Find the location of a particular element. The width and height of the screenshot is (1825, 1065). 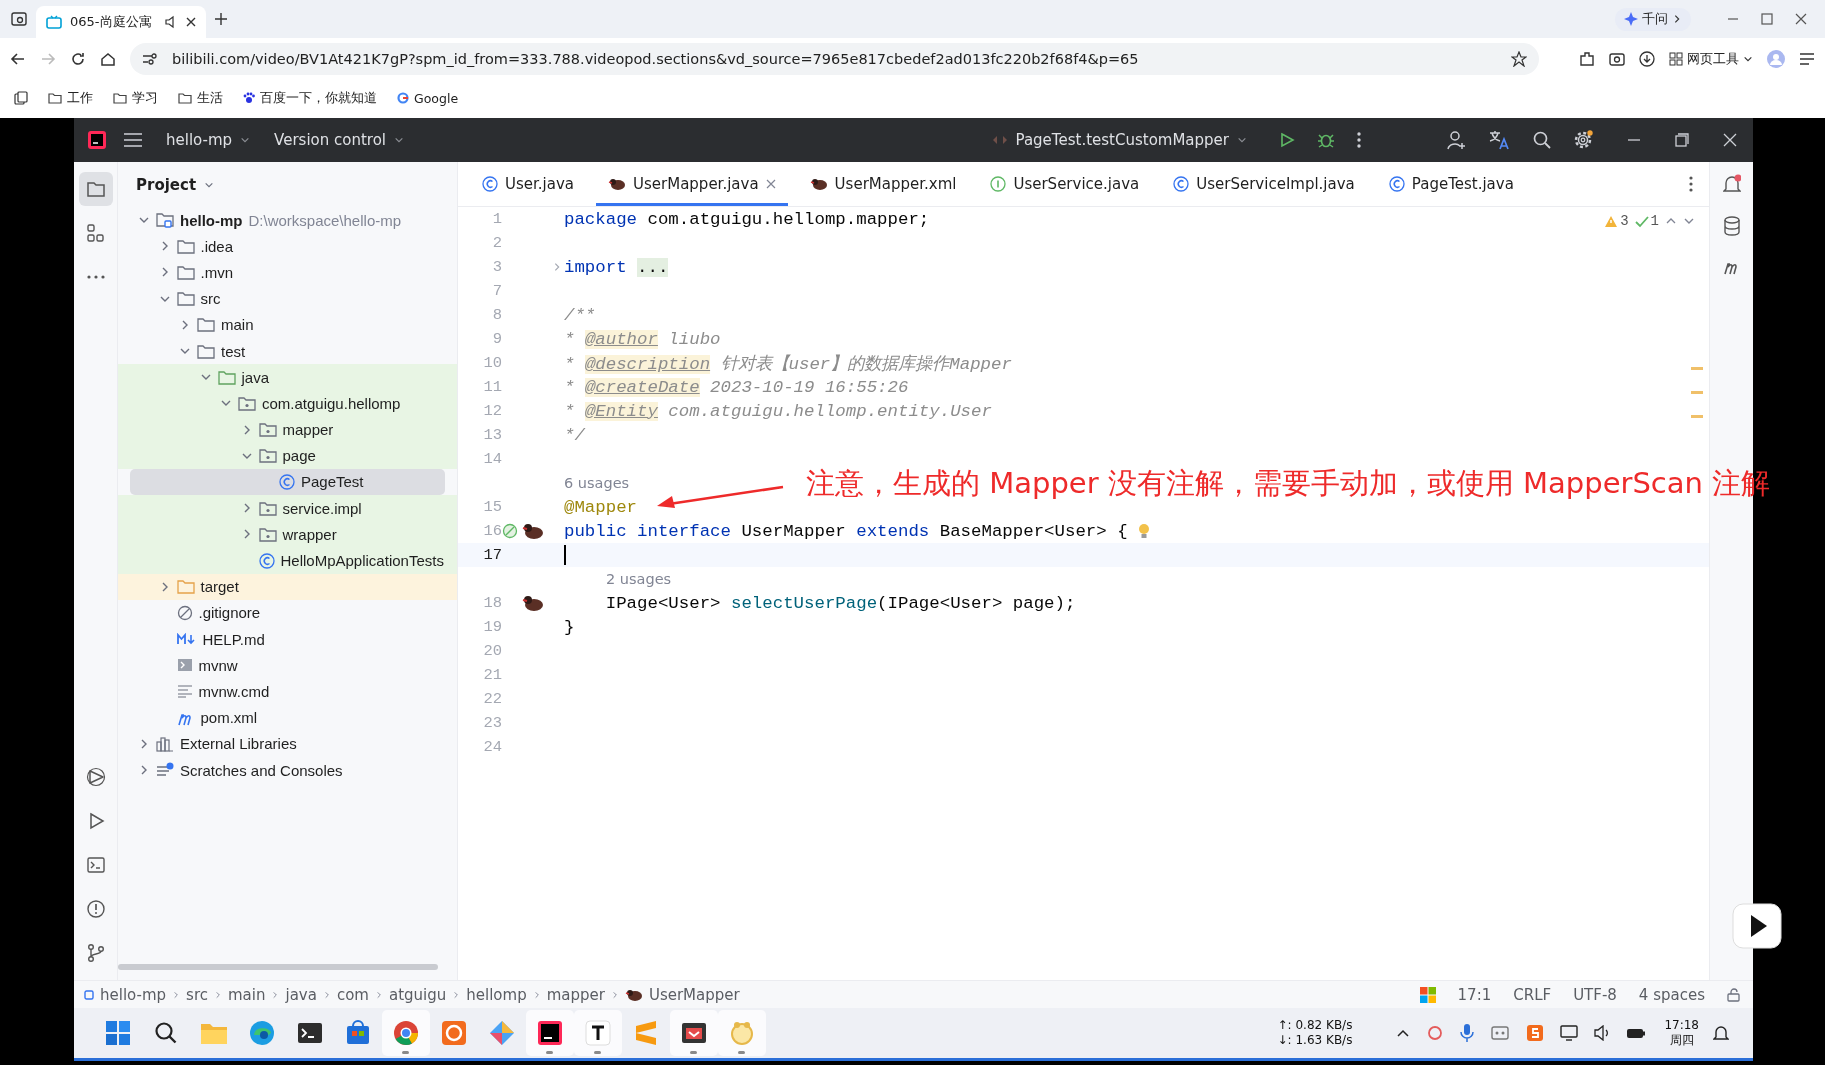

tree-item: src is located at coordinates (287, 298).